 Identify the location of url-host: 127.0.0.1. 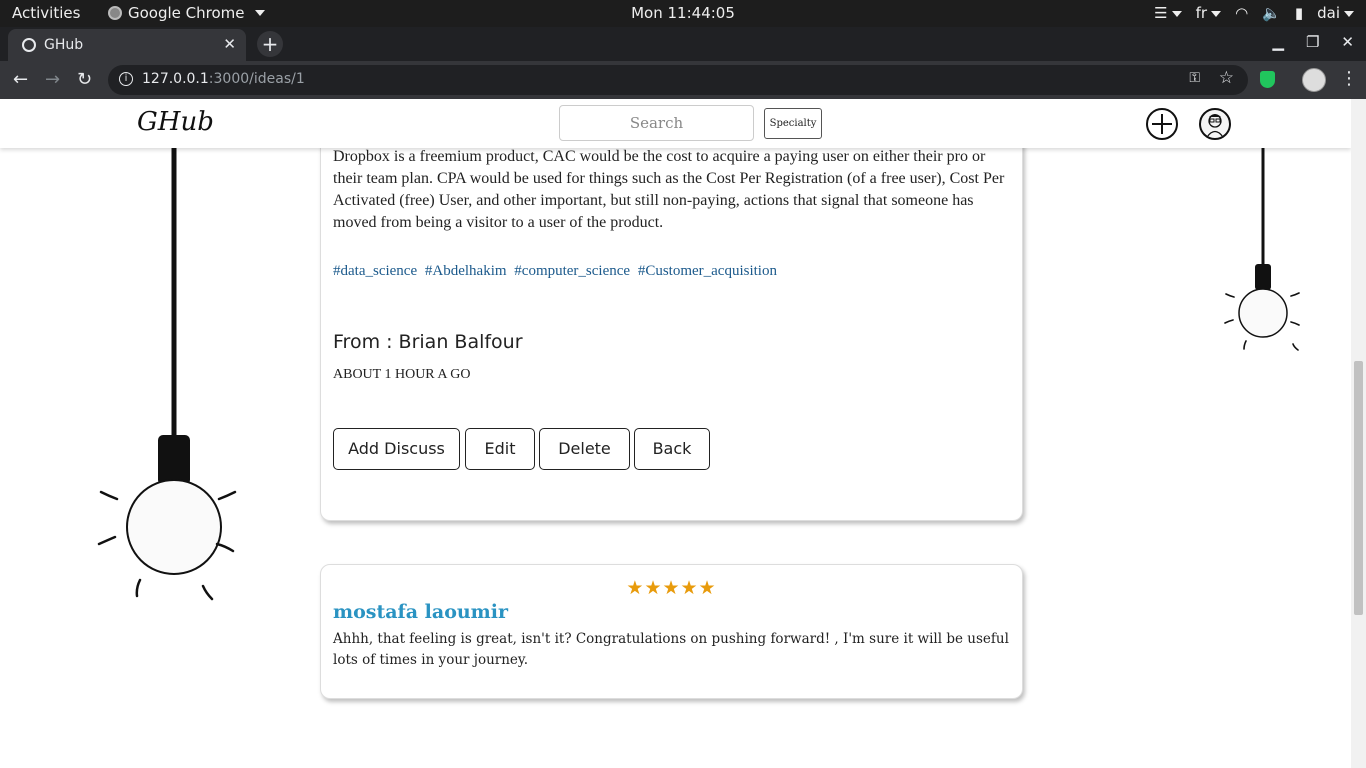
(175, 79).